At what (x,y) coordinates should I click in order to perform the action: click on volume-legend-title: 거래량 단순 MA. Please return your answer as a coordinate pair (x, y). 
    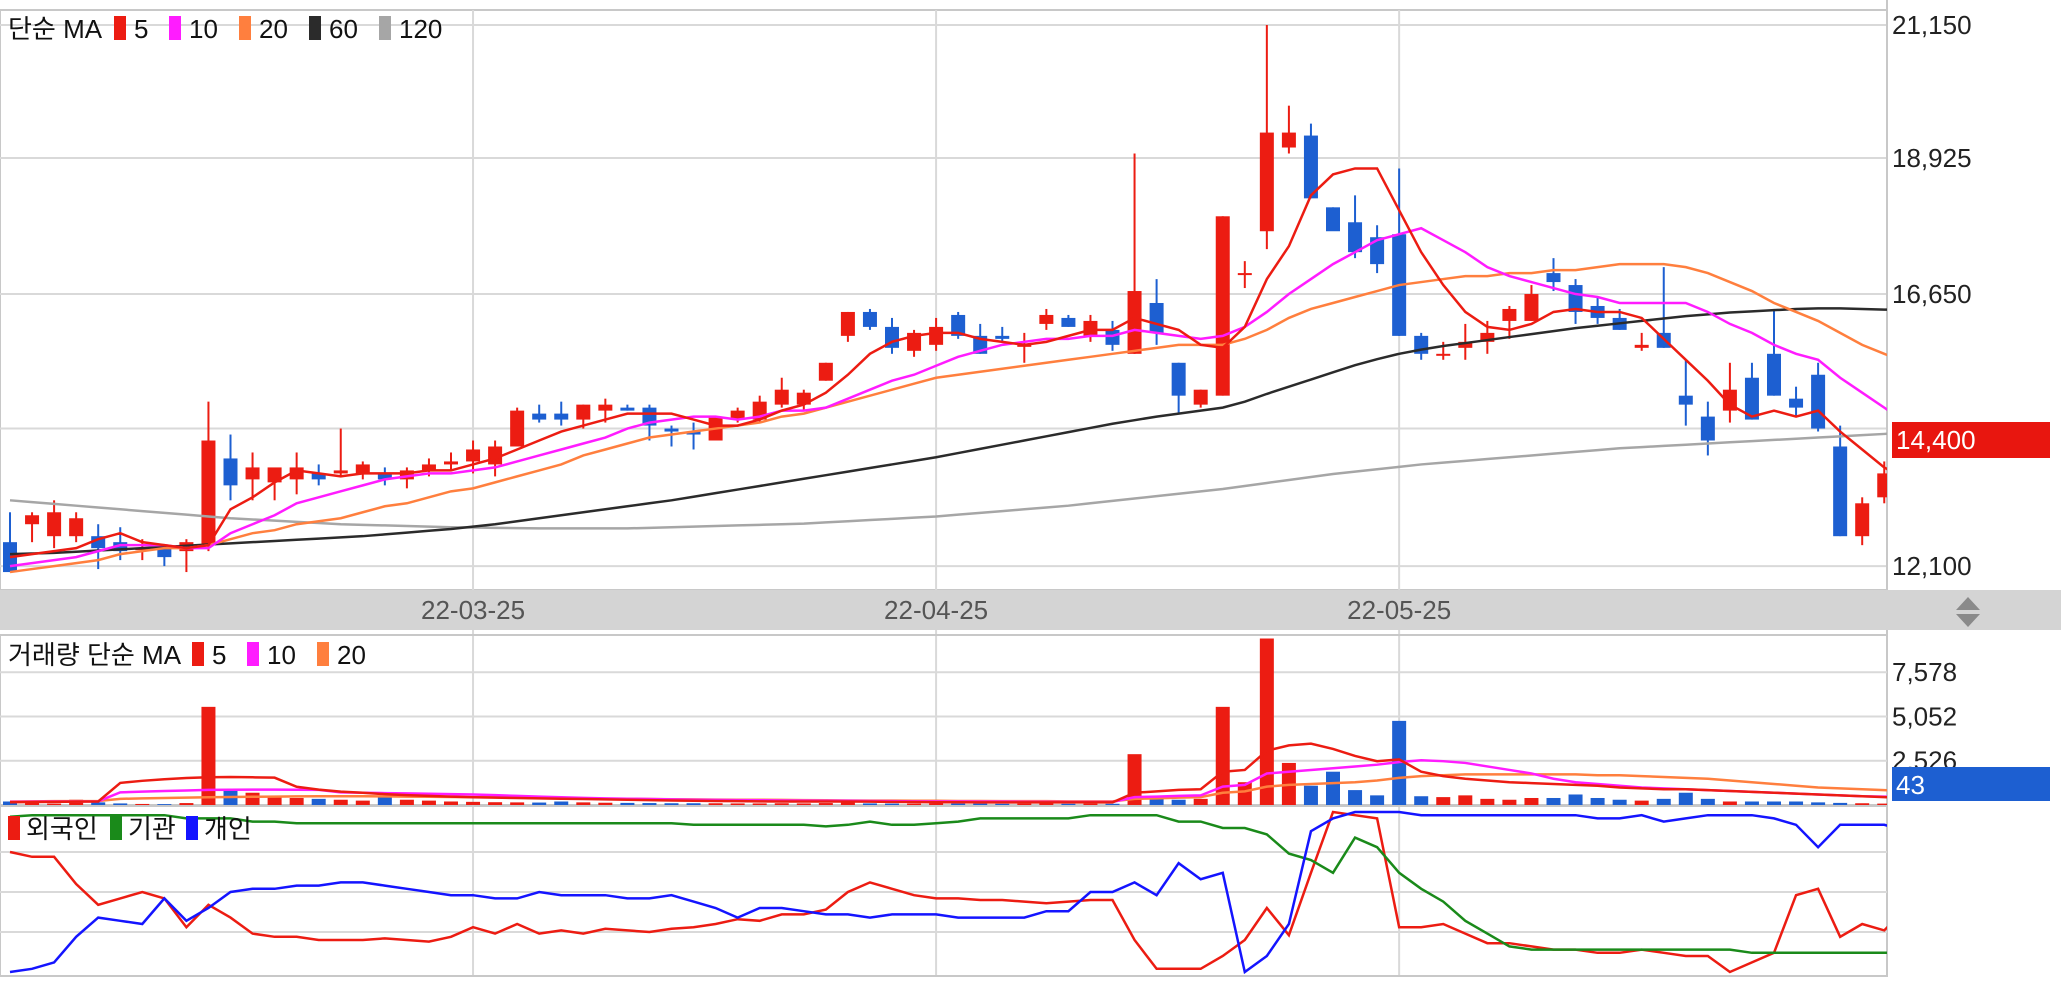
    Looking at the image, I should click on (95, 655).